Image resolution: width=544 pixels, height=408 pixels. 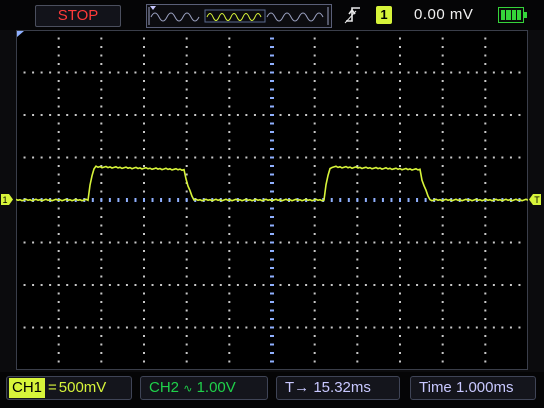 I want to click on ch1-scale: 500mV, so click(x=82, y=387).